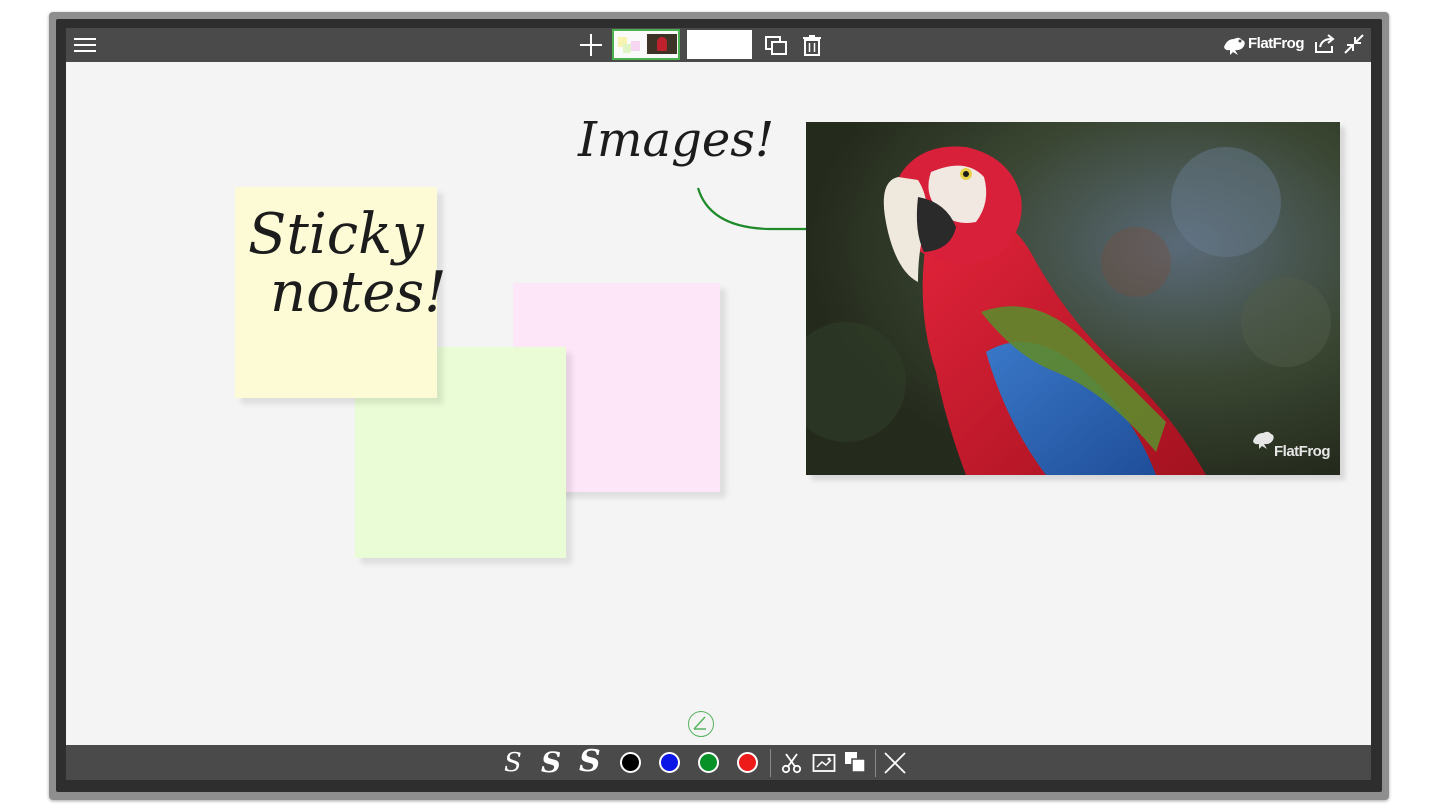 The image size is (1440, 810). What do you see at coordinates (1325, 44) in the screenshot?
I see `share-icon` at bounding box center [1325, 44].